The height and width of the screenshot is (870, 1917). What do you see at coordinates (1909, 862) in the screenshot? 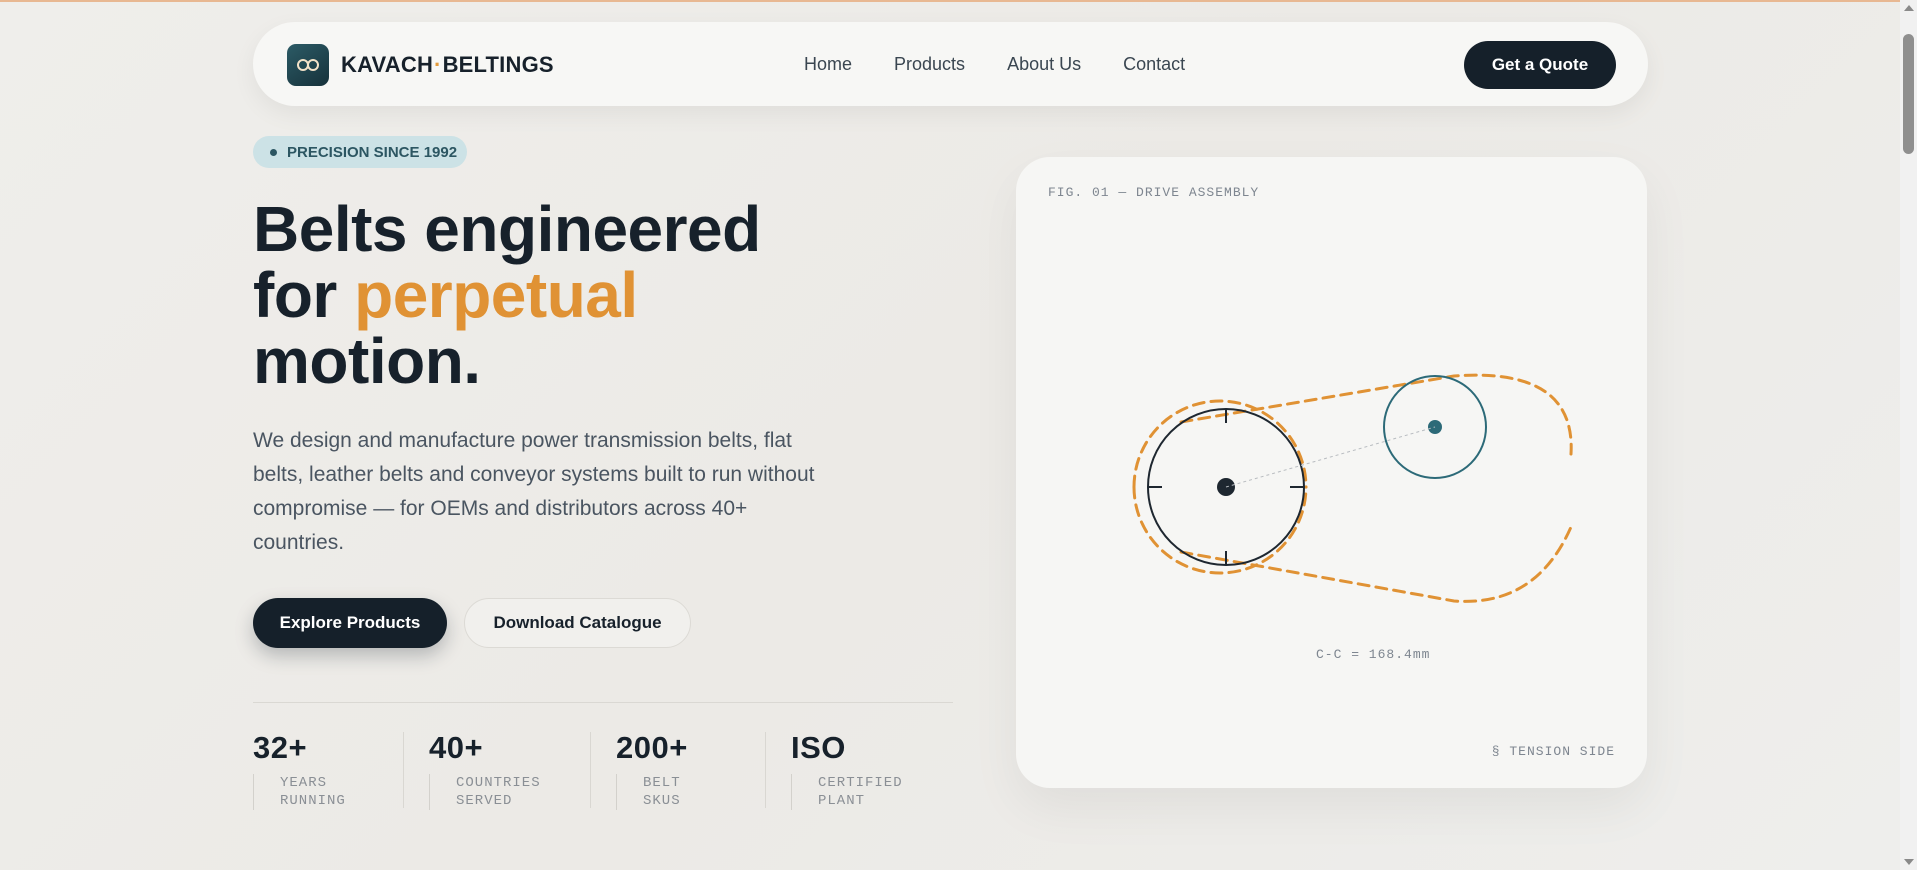
I see `scroll-down-icon` at bounding box center [1909, 862].